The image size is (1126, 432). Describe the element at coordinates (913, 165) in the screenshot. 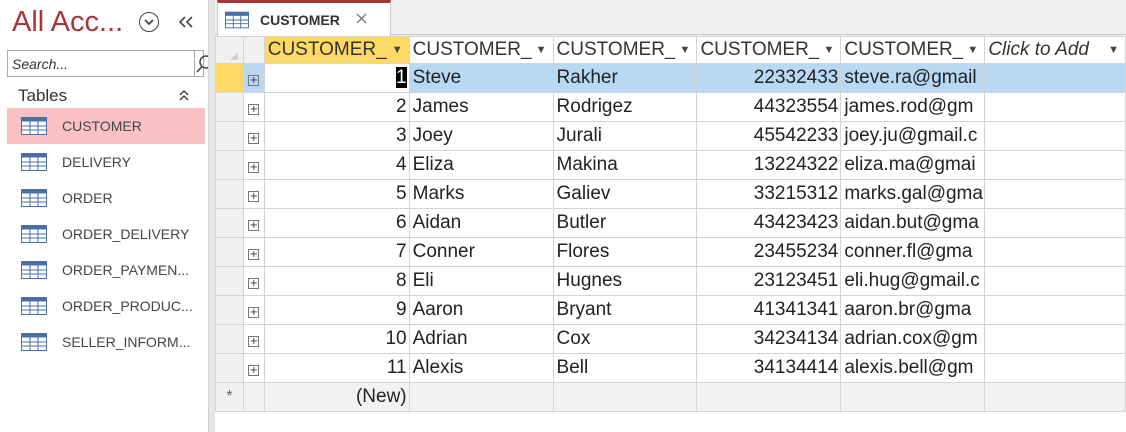

I see `cell-email: eliza.ma@gmai` at that location.